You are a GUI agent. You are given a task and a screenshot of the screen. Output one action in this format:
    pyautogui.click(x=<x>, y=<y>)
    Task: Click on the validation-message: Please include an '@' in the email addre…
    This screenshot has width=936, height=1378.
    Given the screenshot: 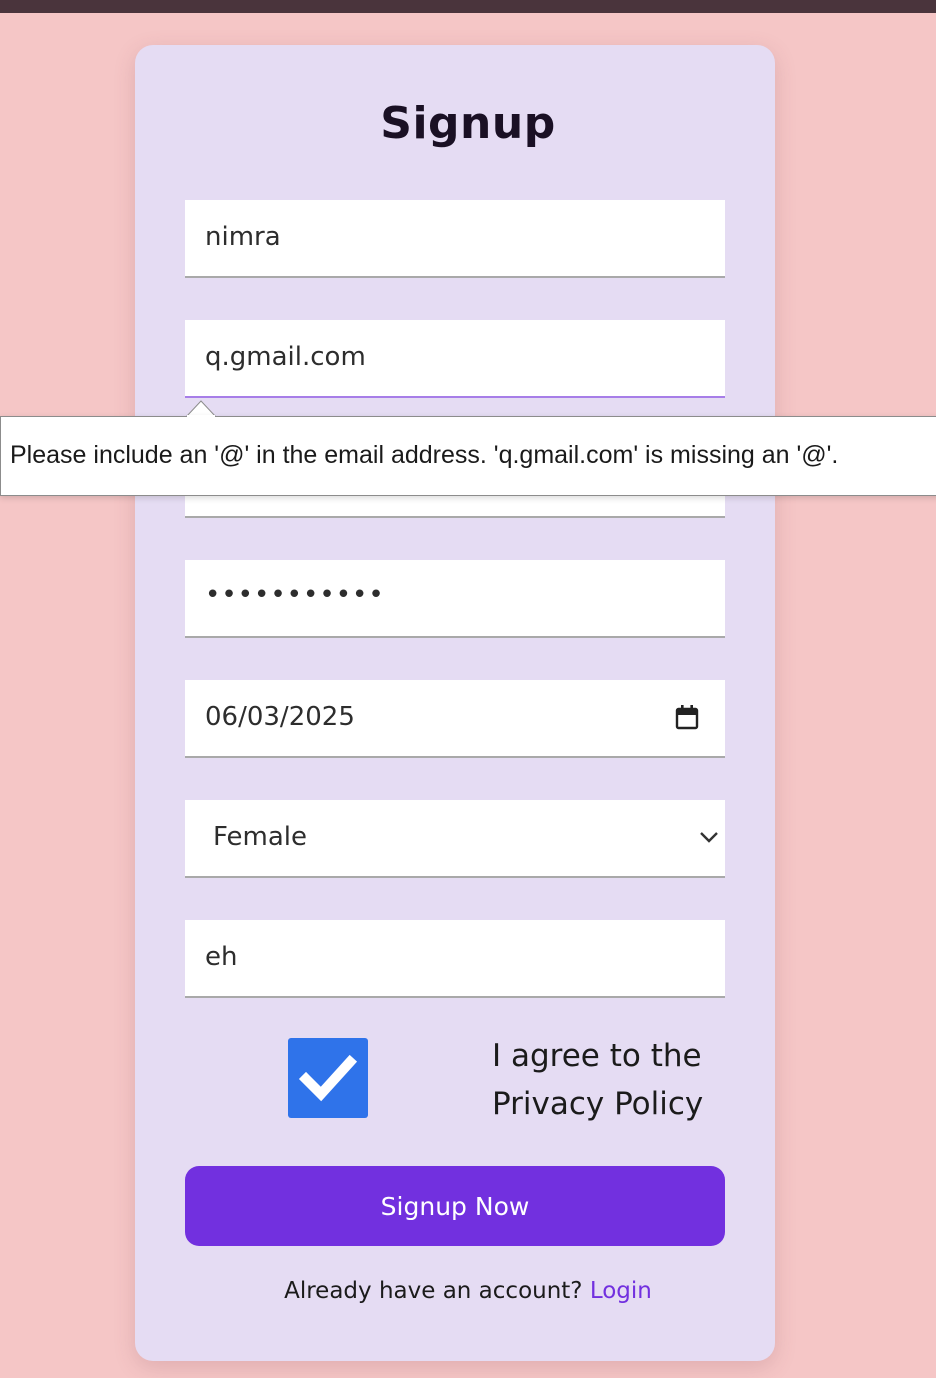 What is the action you would take?
    pyautogui.click(x=424, y=455)
    